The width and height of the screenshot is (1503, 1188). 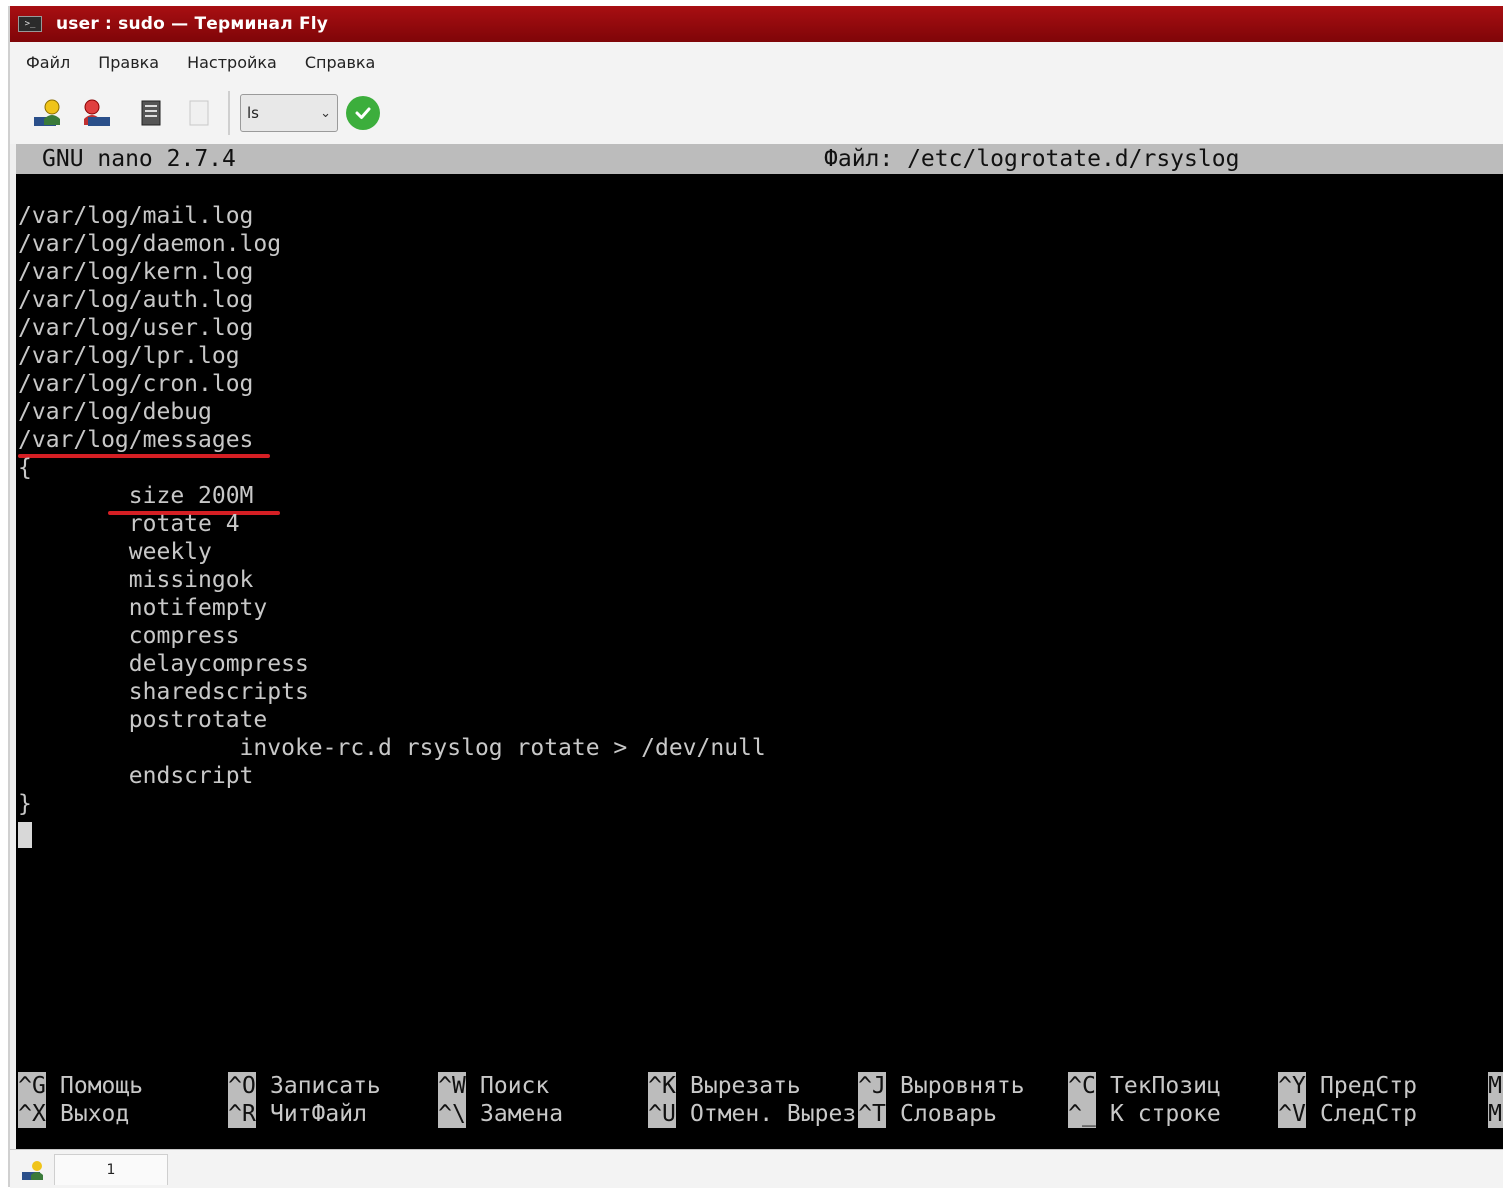 I want to click on file-line-size: size 200M, so click(x=136, y=496).